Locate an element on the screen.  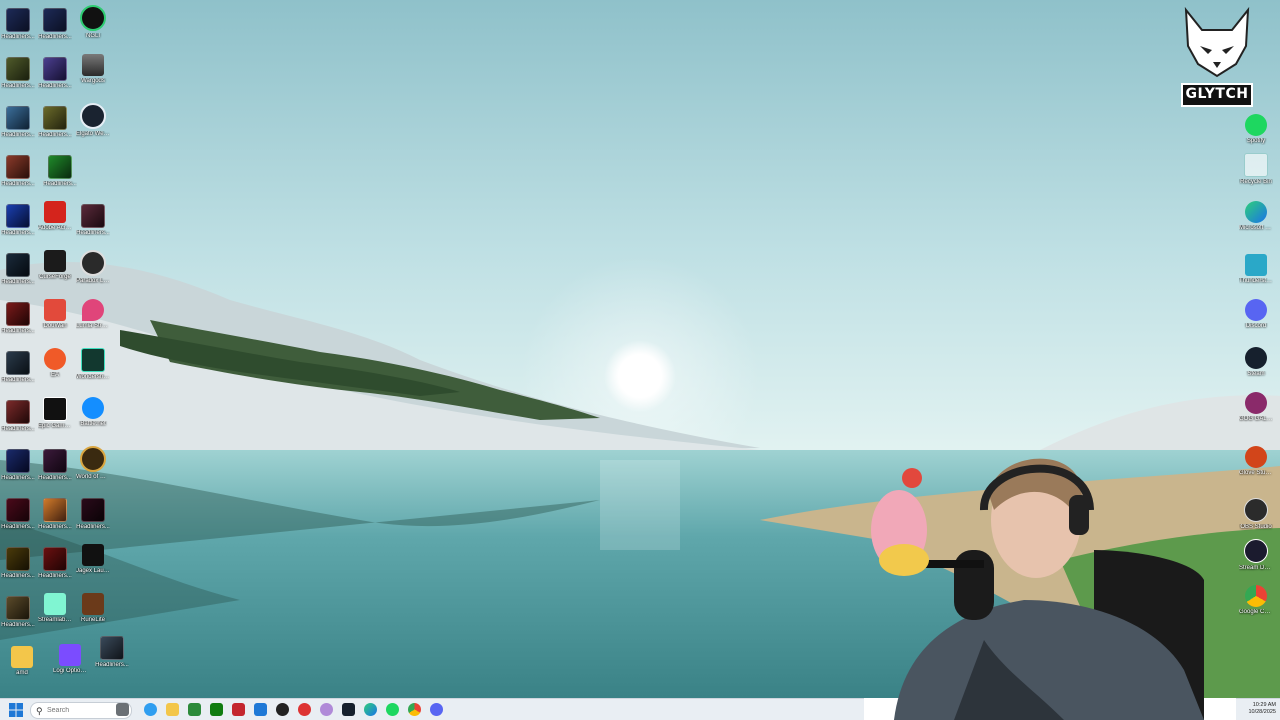
taskbar-steam-icon is located at coordinates (348, 709).